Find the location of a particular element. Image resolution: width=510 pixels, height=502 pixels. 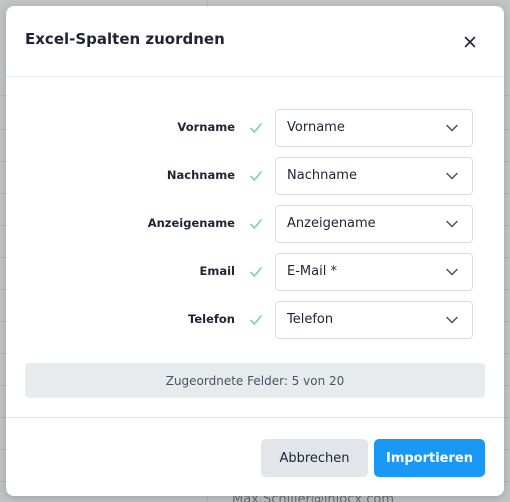

mapped-fields-summary: Zugeordnete Felder: 5 von 20 is located at coordinates (255, 380).